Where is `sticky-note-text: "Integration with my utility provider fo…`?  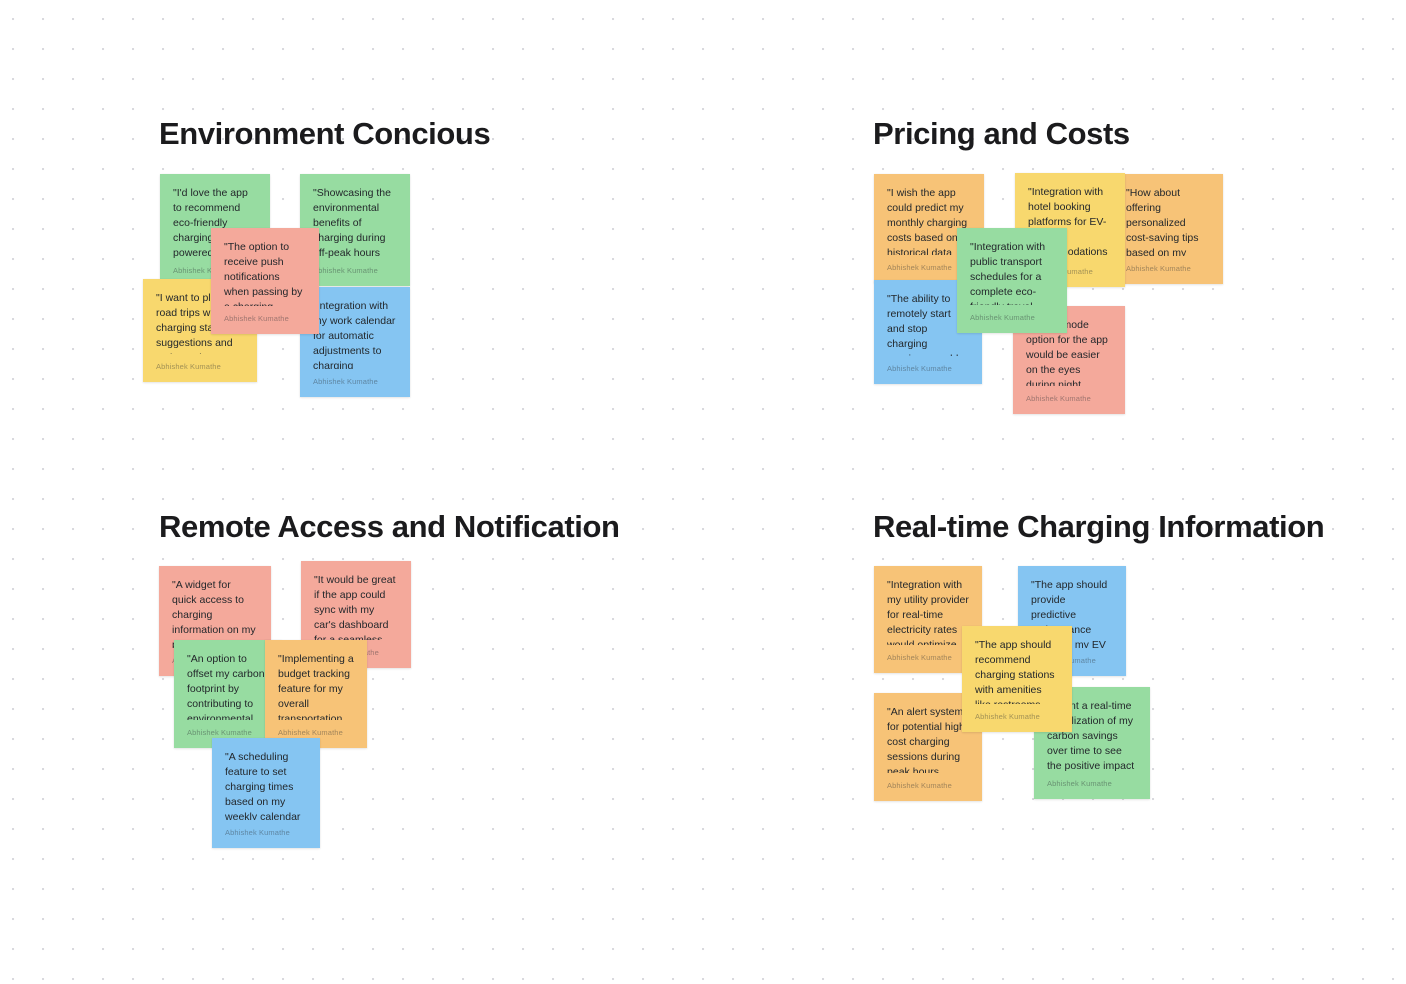
sticky-note-text: "Integration with my utility provider fo… is located at coordinates (928, 612).